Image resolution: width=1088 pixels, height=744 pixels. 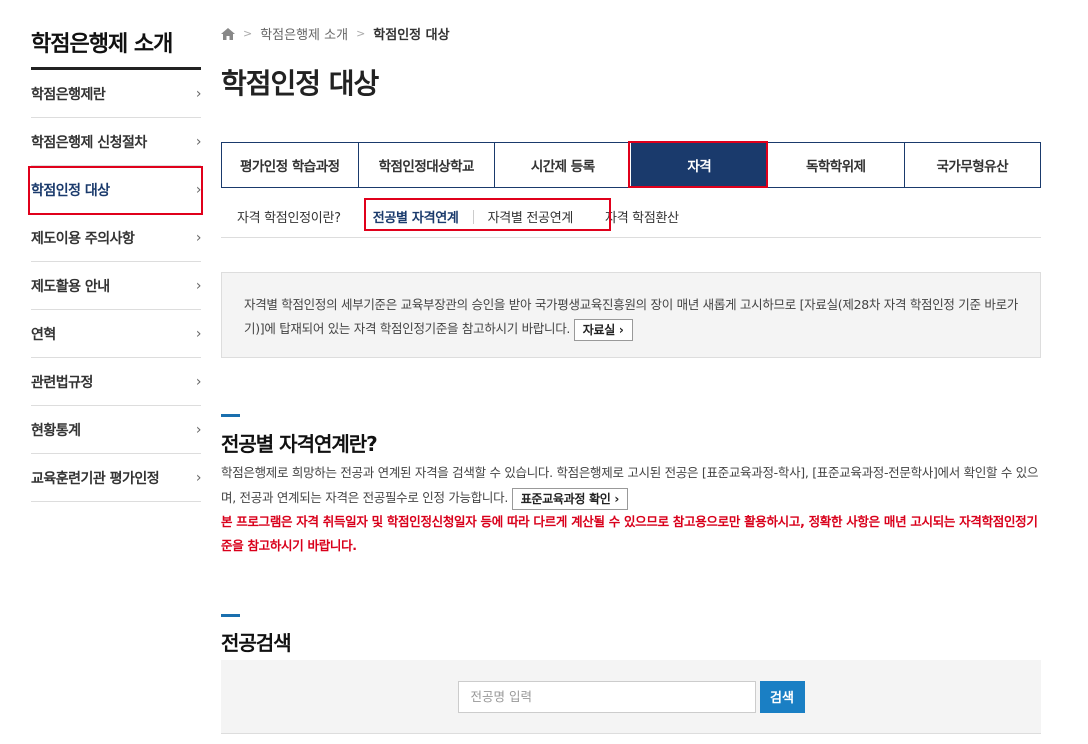 What do you see at coordinates (228, 33) in the screenshot?
I see `home-icon` at bounding box center [228, 33].